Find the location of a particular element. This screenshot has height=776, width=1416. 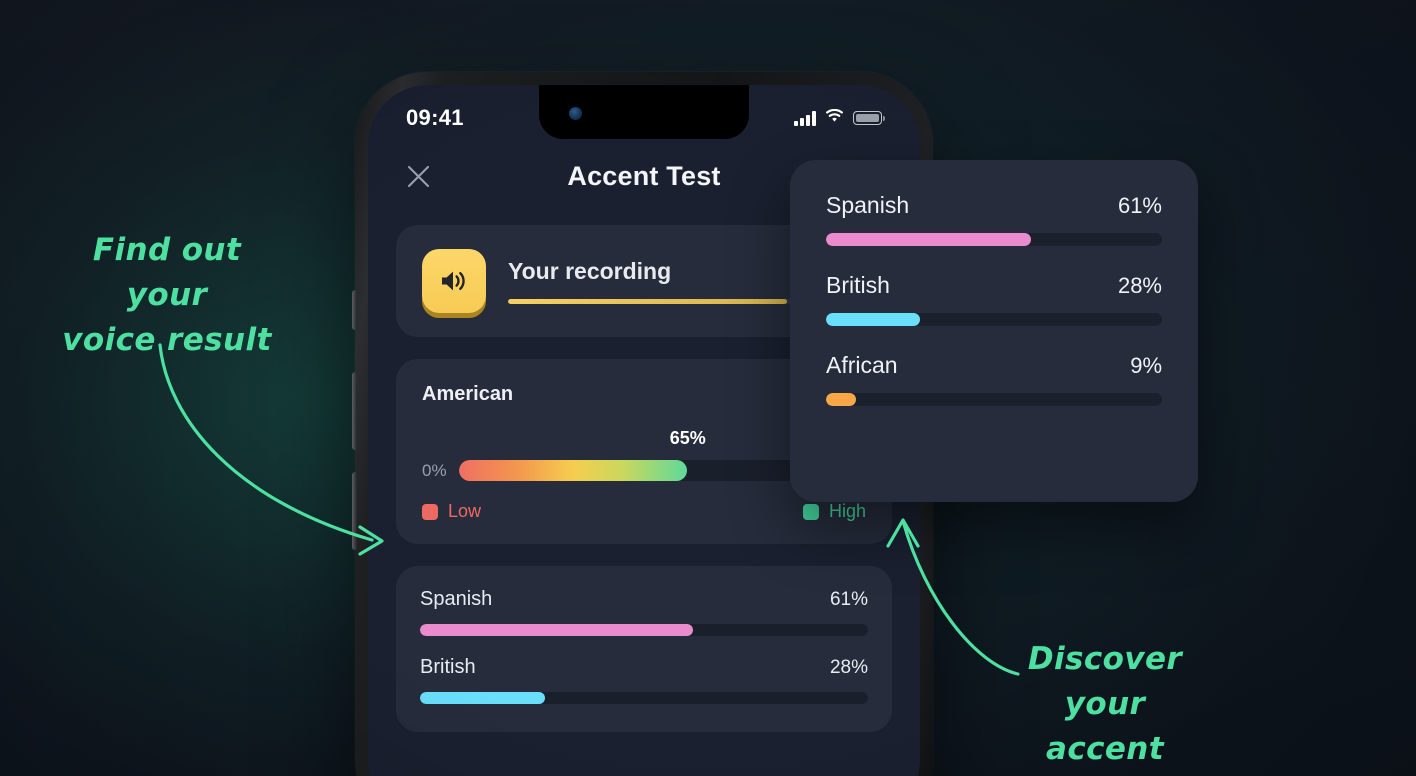

status-bar-icons is located at coordinates (839, 118).